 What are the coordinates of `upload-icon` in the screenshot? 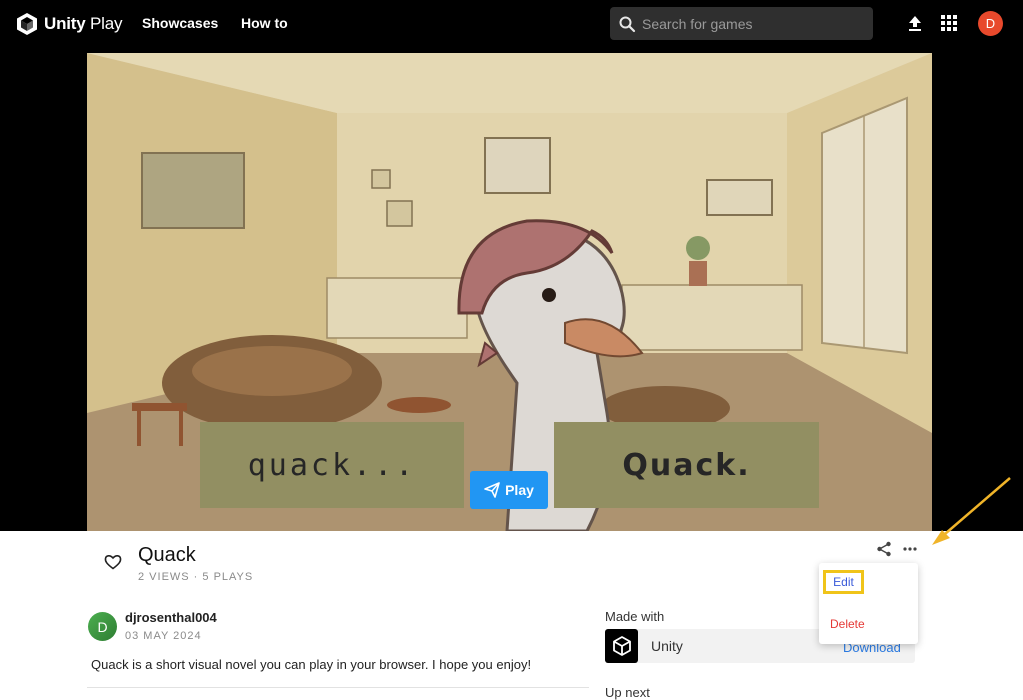 It's located at (915, 23).